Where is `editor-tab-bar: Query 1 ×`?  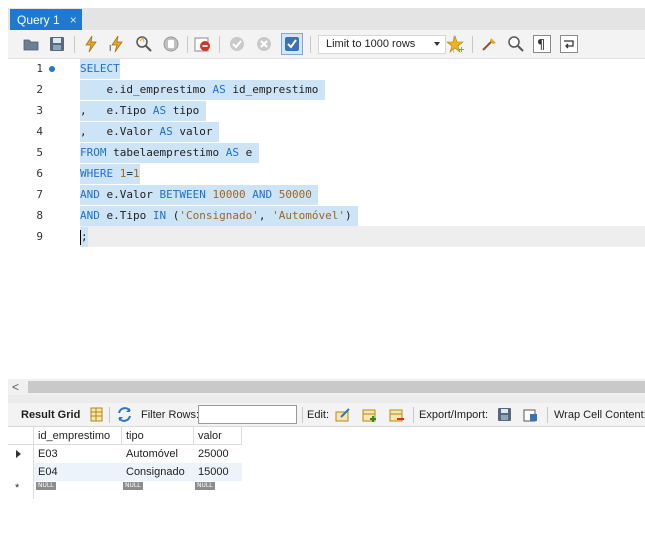 editor-tab-bar: Query 1 × is located at coordinates (322, 15).